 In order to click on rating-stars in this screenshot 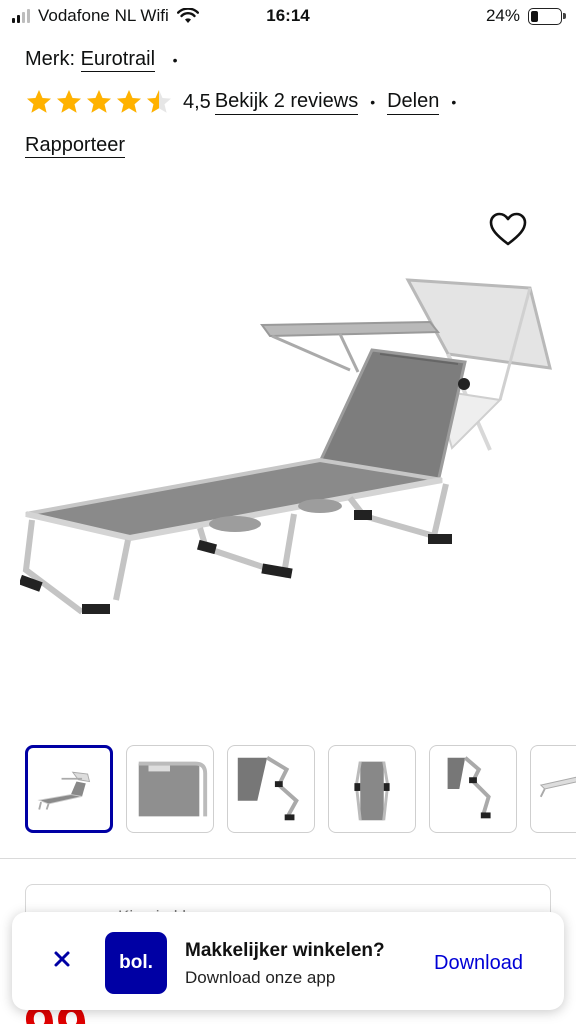, I will do `click(99, 102)`.